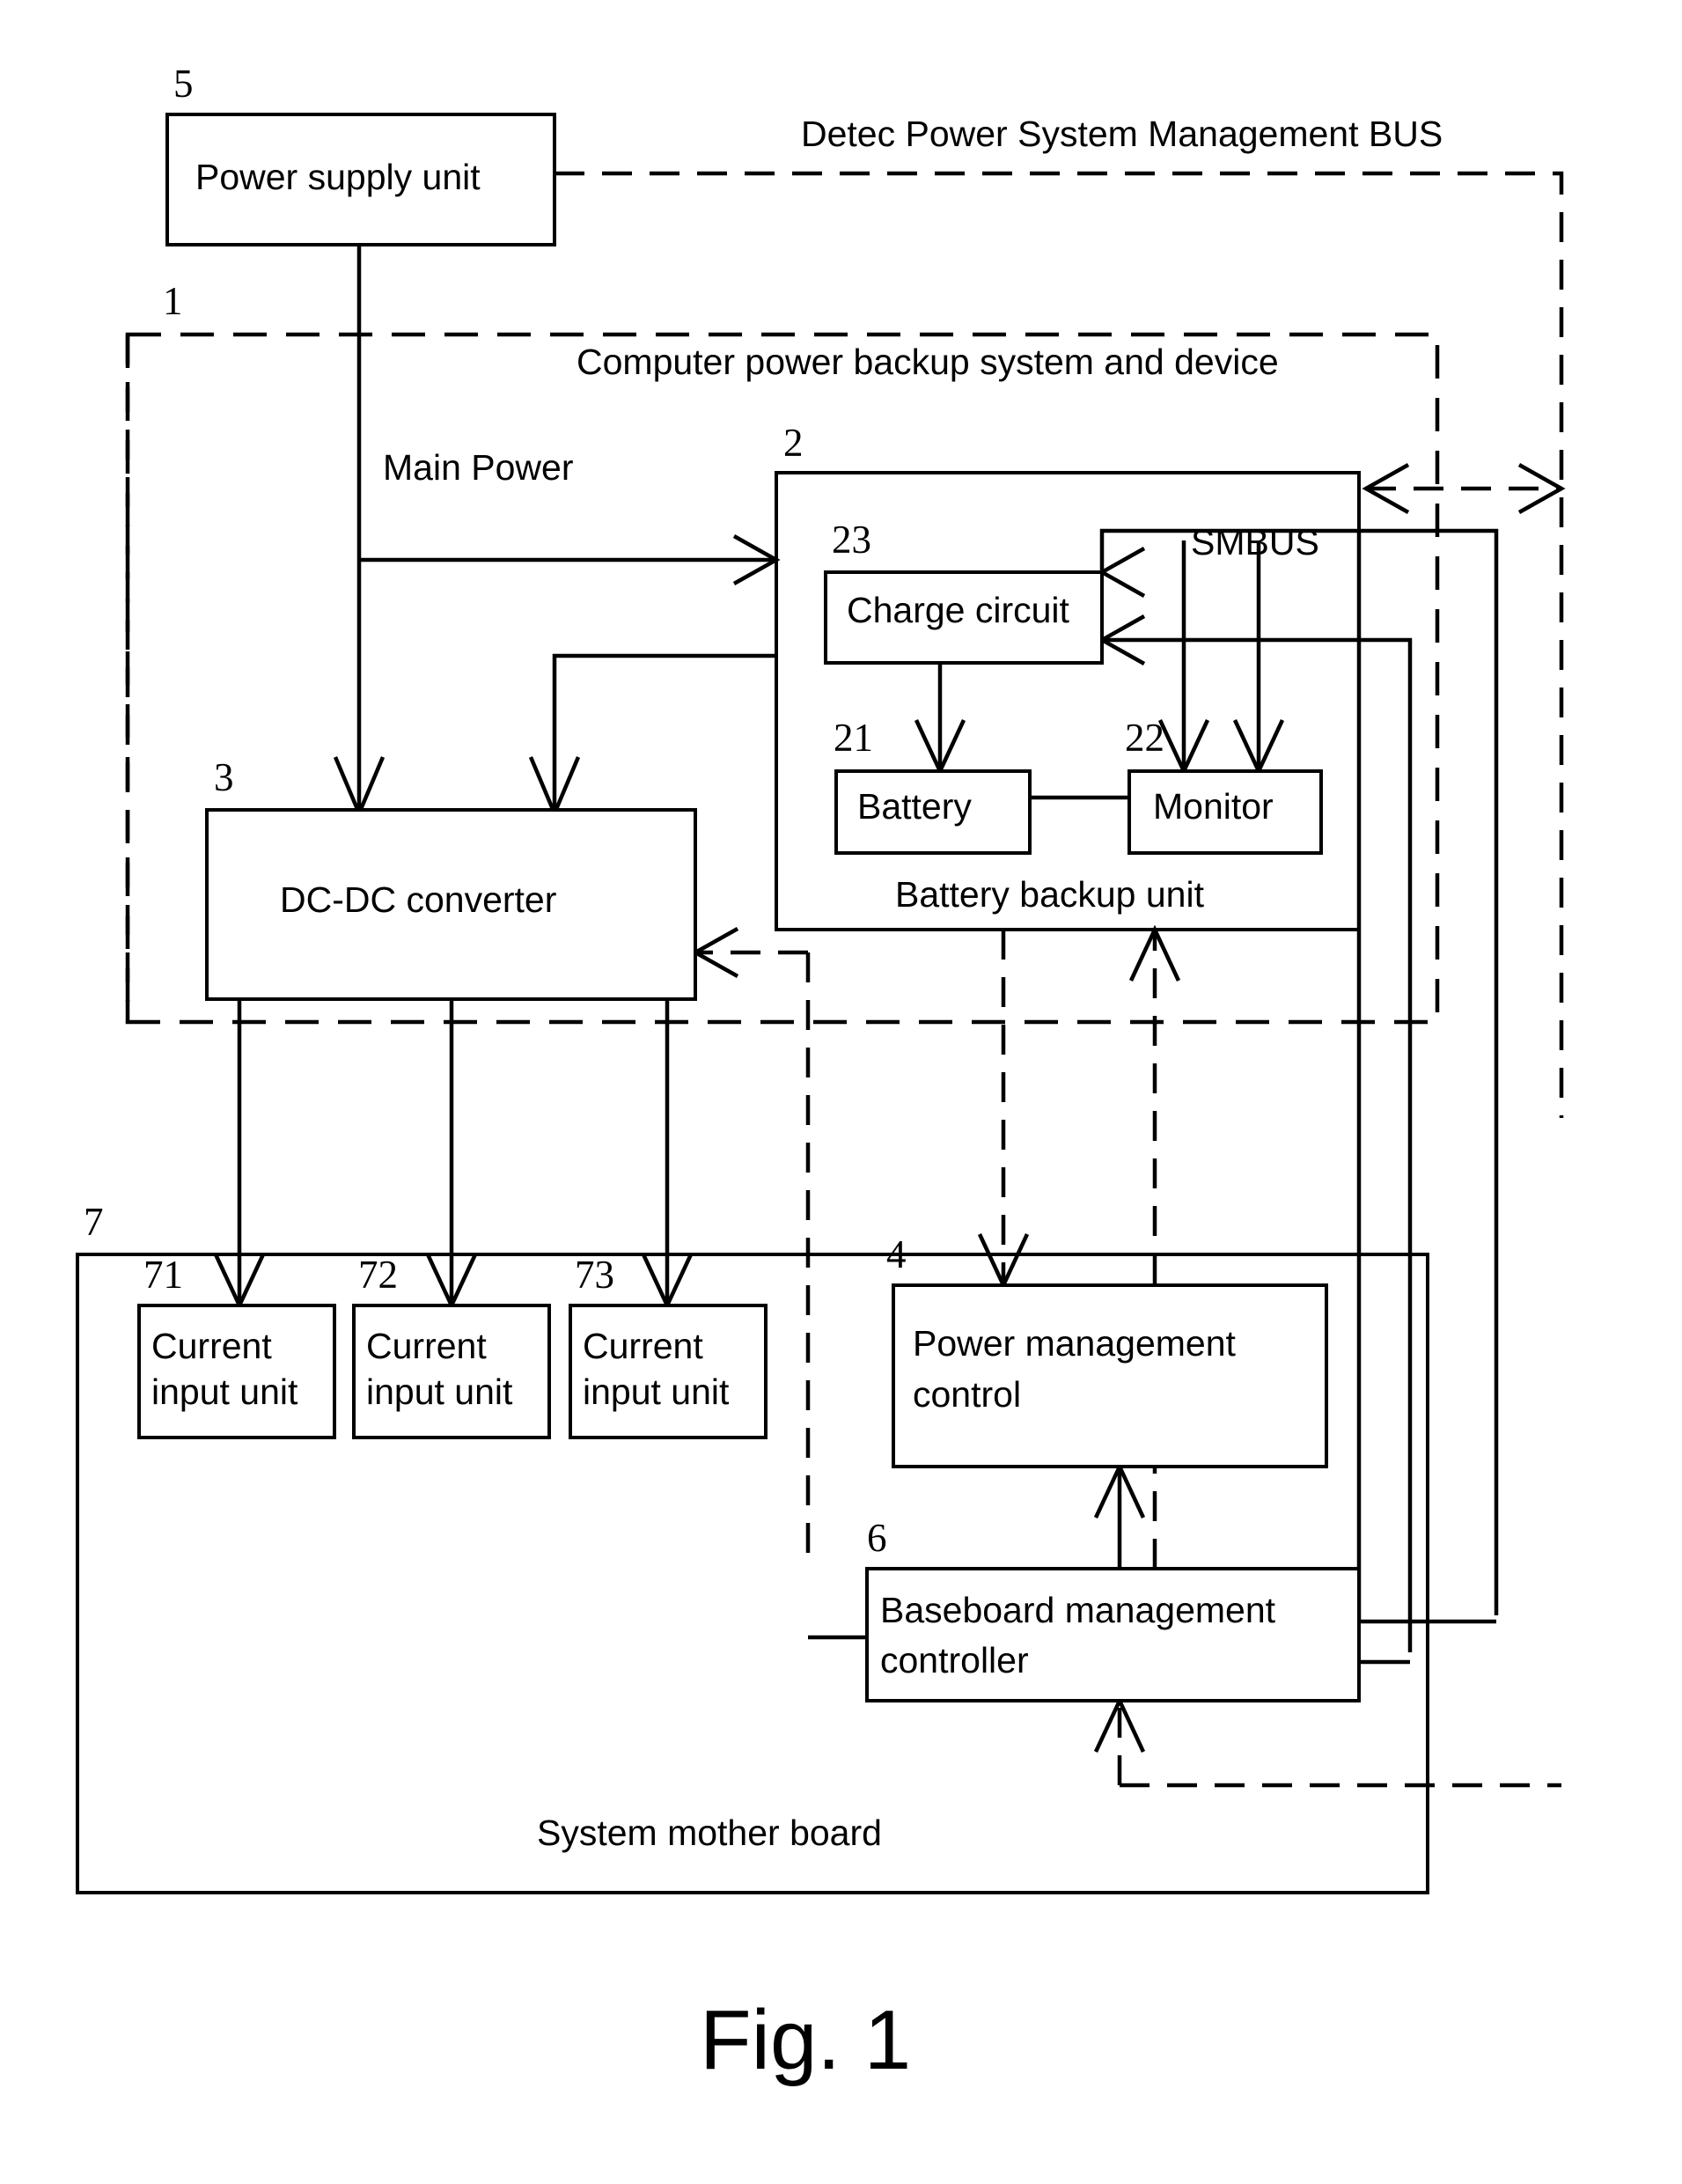 The image size is (1682, 2184). I want to click on current-input-unit-73-line1: Current, so click(643, 1346).